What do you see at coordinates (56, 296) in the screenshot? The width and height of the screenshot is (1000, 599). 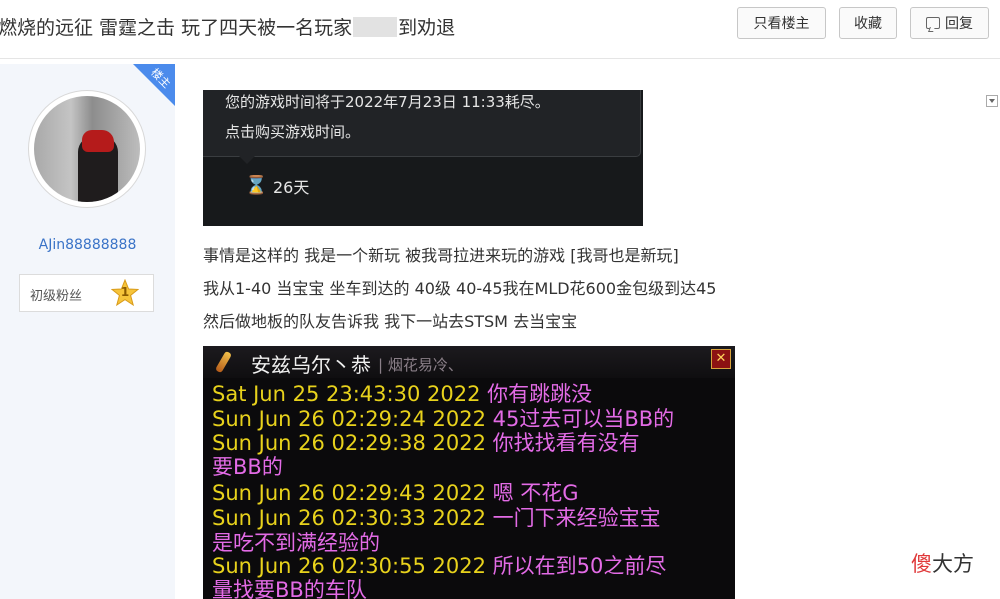 I see `fan-level-label: 初级粉丝` at bounding box center [56, 296].